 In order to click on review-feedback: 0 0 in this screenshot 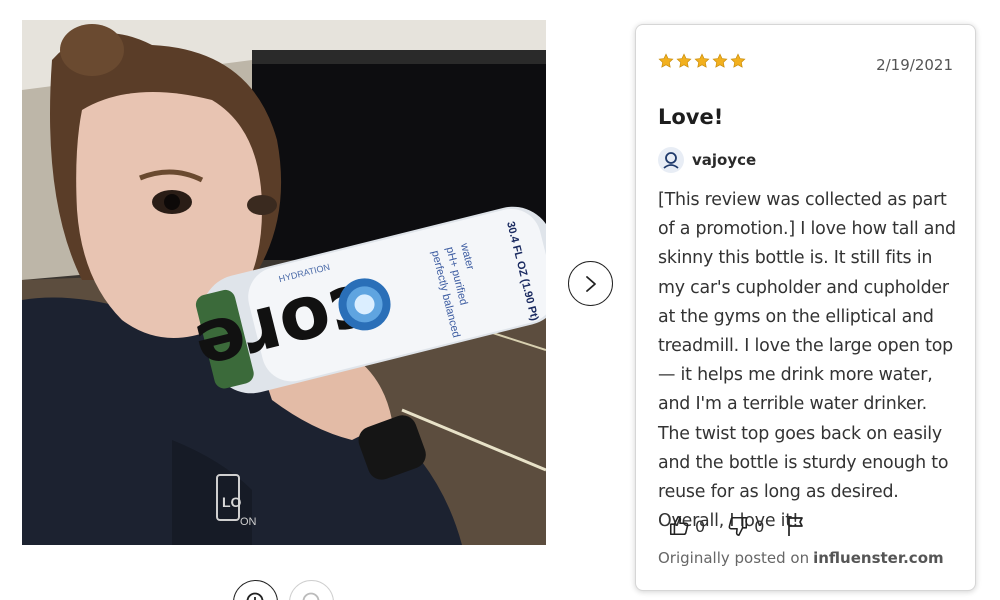, I will do `click(737, 526)`.